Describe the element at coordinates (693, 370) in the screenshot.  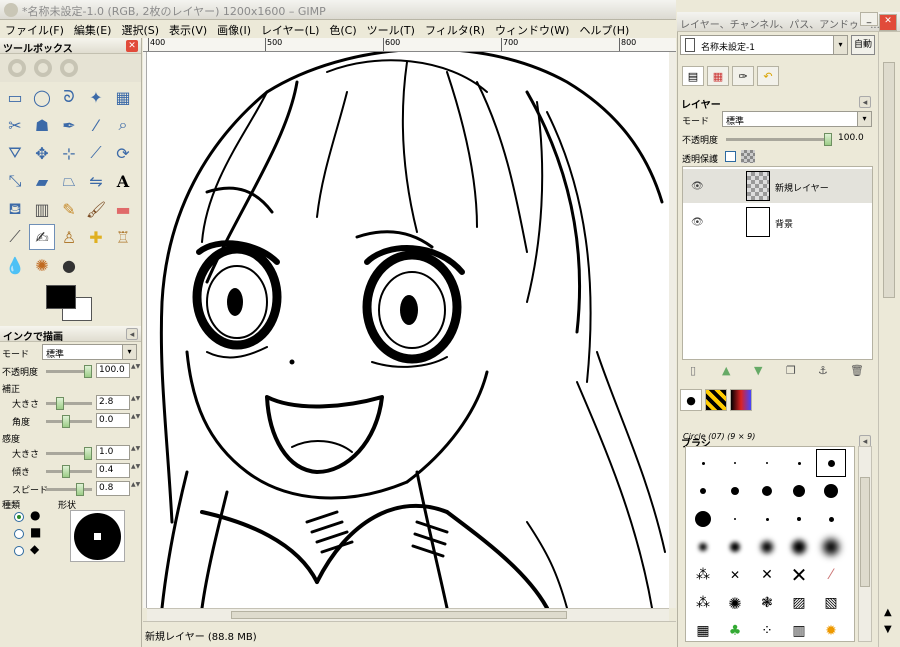
I see `new-layer-icon: ▯` at that location.